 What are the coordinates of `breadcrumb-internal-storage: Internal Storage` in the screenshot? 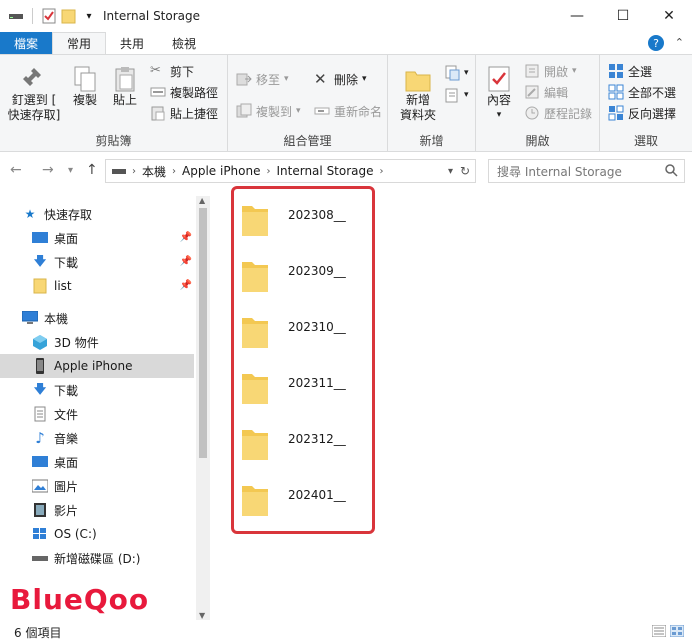 It's located at (325, 171).